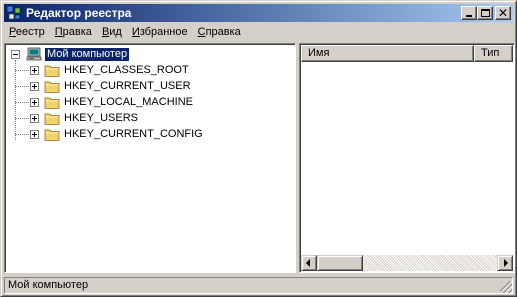 The height and width of the screenshot is (297, 517). Describe the element at coordinates (34, 54) in the screenshot. I see `computer-icon` at that location.